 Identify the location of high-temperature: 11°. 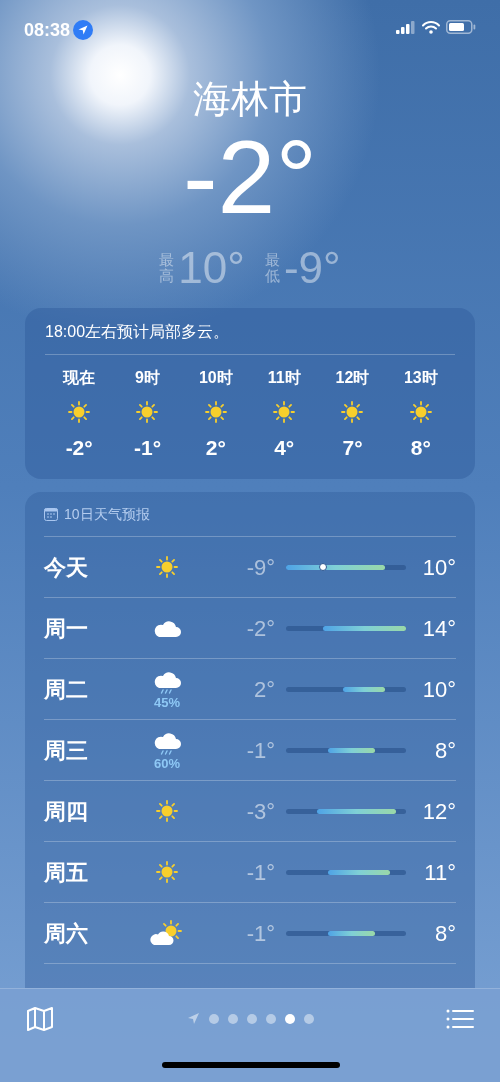
(439, 872).